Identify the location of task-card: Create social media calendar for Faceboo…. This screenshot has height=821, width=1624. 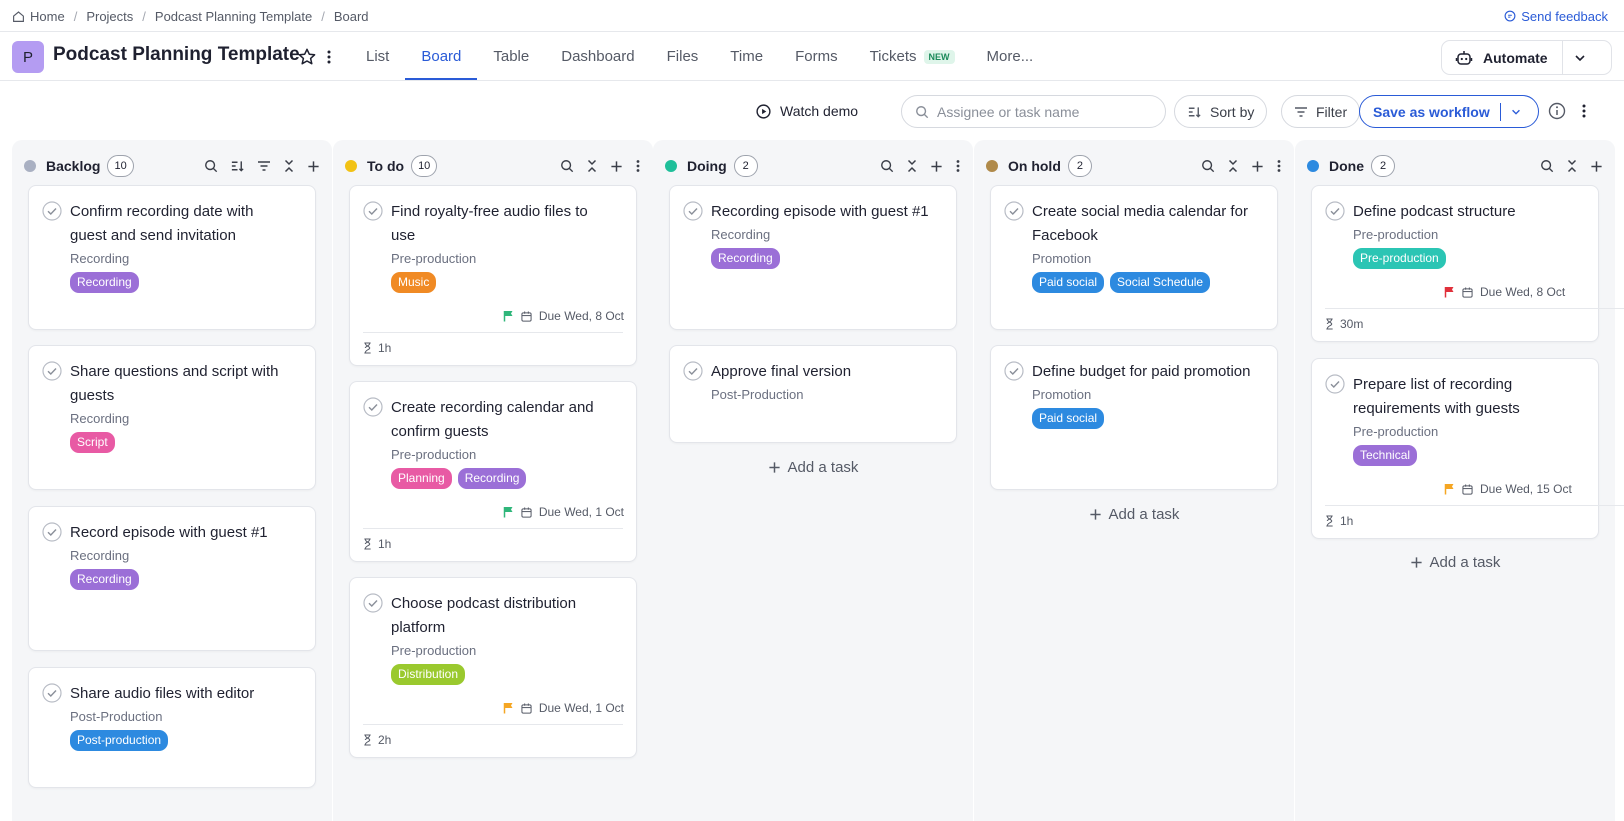
(1134, 257).